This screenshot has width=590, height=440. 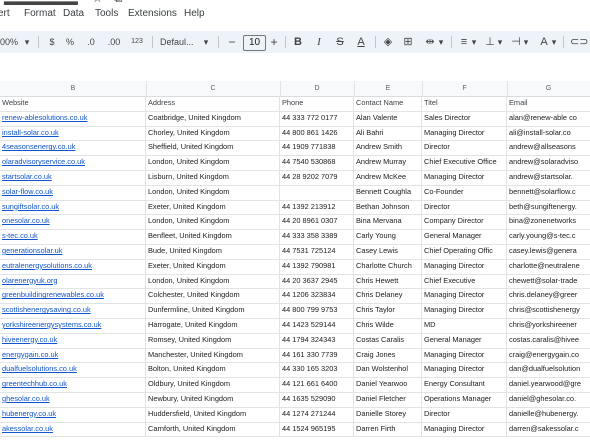 What do you see at coordinates (91, 42) in the screenshot?
I see `decrease-decimal-button: .0` at bounding box center [91, 42].